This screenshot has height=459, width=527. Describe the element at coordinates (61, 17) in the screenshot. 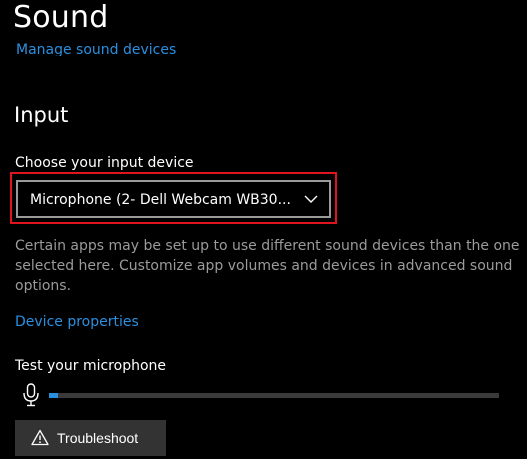

I see `page-title: Sound` at that location.